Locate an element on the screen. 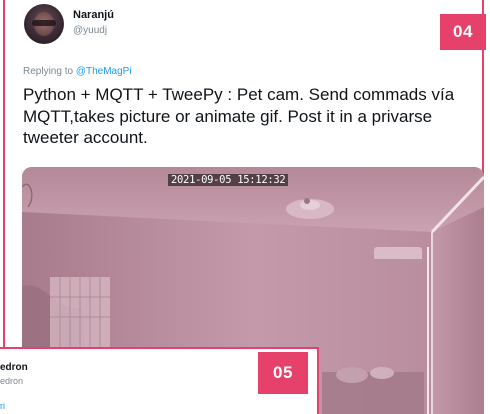 The height and width of the screenshot is (414, 490). reply-mention-link: @TheMagPi is located at coordinates (104, 71).